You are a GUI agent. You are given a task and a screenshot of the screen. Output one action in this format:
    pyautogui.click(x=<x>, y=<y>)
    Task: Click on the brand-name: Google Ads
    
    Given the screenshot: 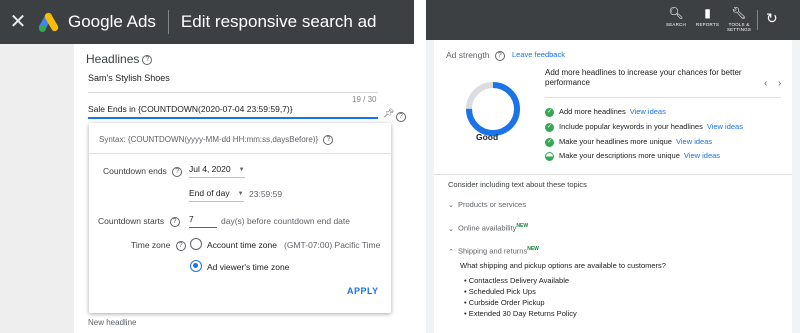 What is the action you would take?
    pyautogui.click(x=112, y=21)
    